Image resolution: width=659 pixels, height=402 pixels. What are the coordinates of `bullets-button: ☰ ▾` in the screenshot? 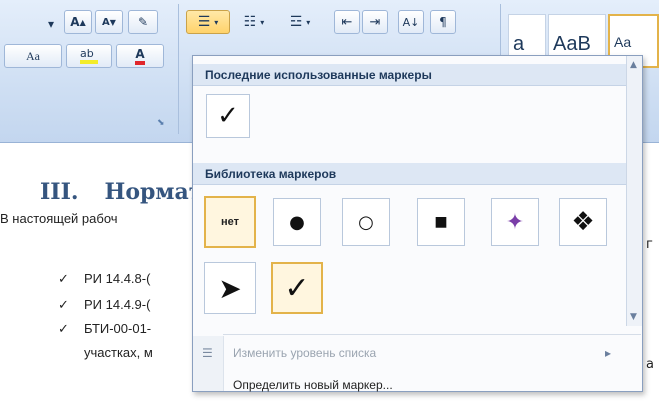 It's located at (208, 22).